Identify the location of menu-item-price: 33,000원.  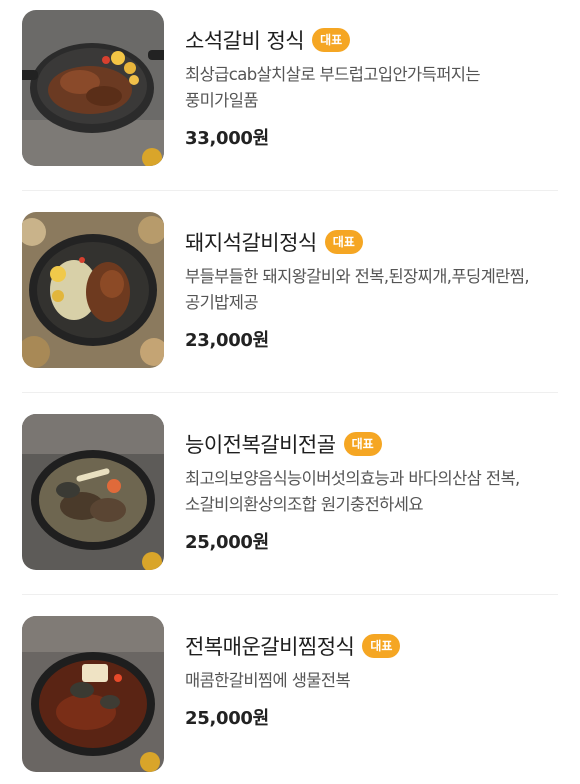
(227, 138).